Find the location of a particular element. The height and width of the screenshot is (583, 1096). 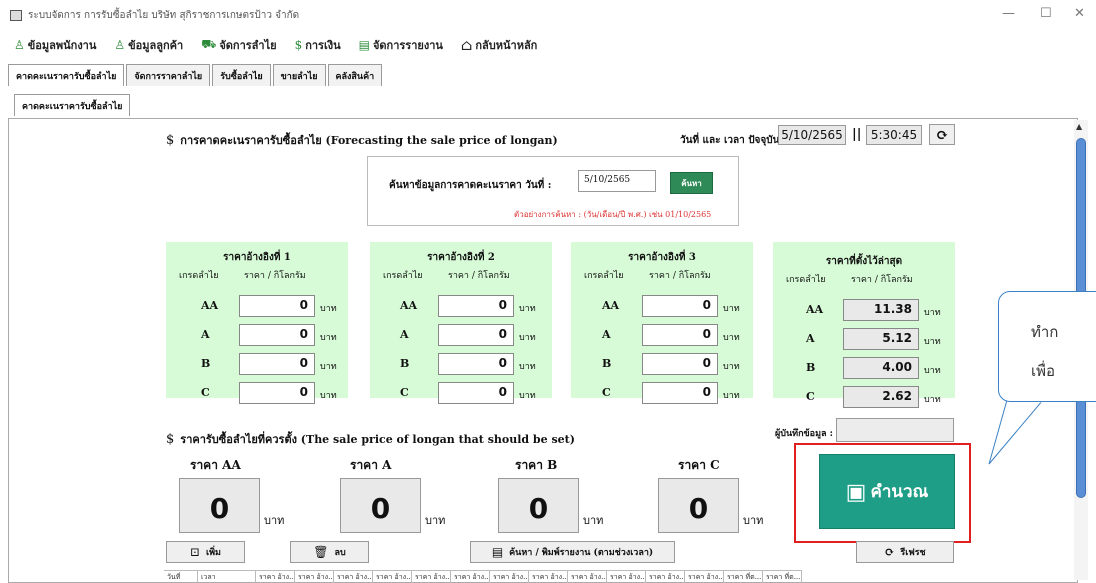

scroll-up-icon: ▲ is located at coordinates (1079, 126).